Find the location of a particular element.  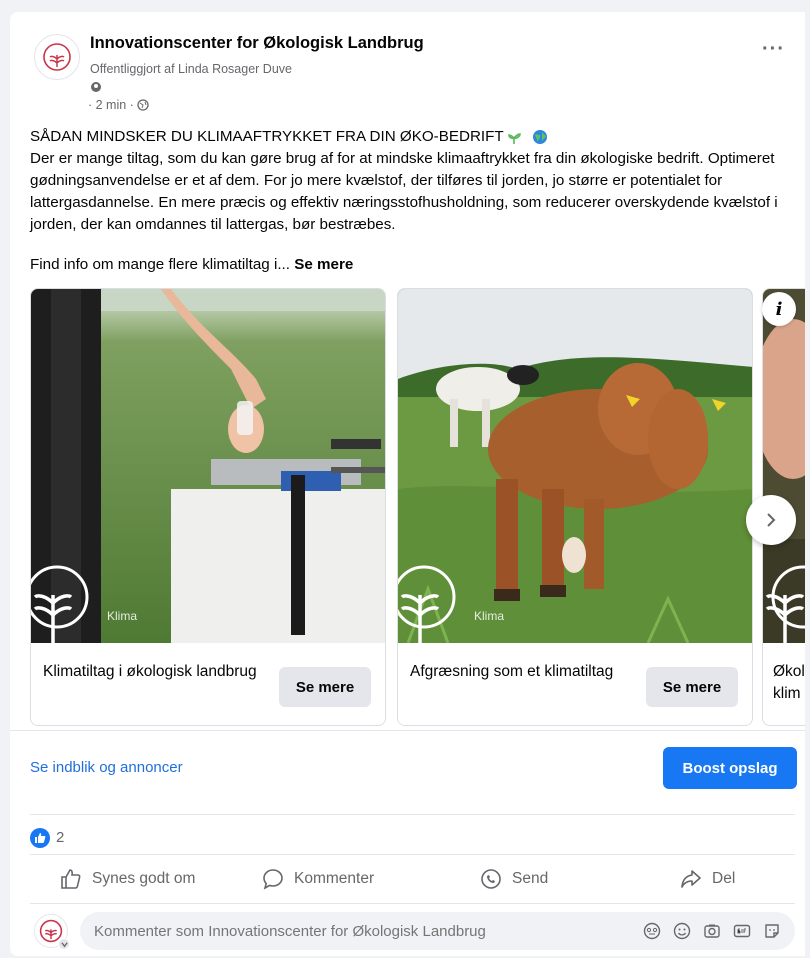

send-button: Send is located at coordinates (514, 879).